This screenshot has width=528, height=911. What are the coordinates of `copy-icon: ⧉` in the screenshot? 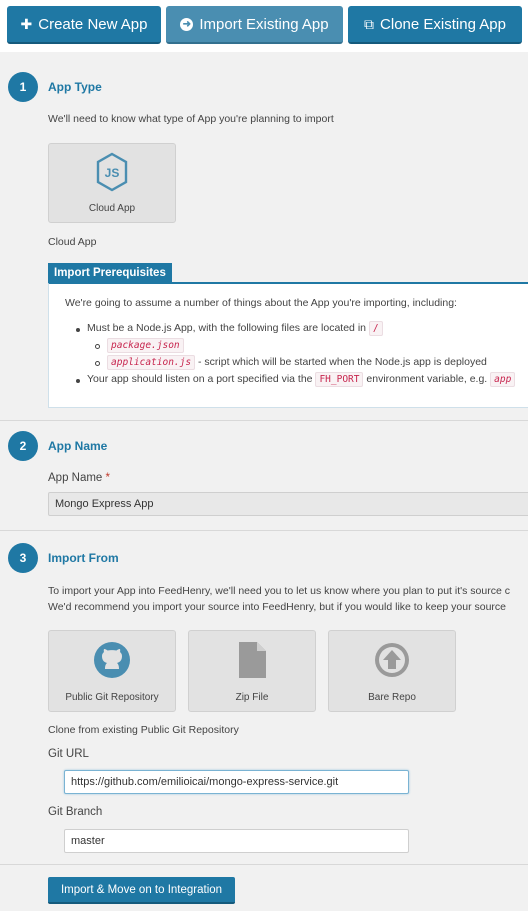 It's located at (369, 23).